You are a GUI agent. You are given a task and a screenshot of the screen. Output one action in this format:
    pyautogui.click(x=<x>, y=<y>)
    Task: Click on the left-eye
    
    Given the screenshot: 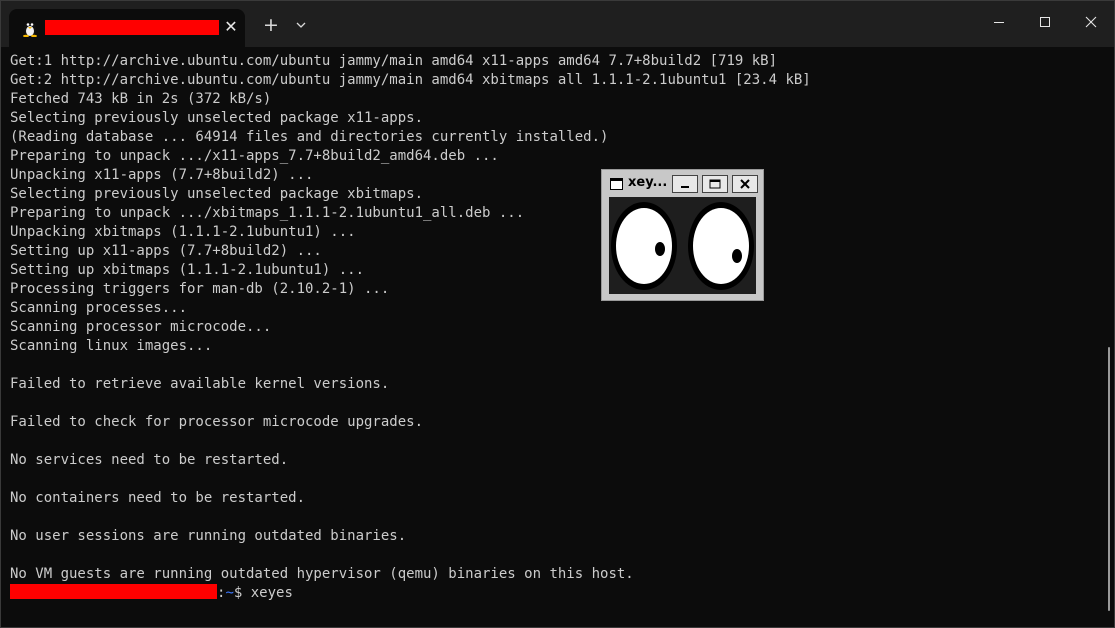 What is the action you would take?
    pyautogui.click(x=644, y=246)
    